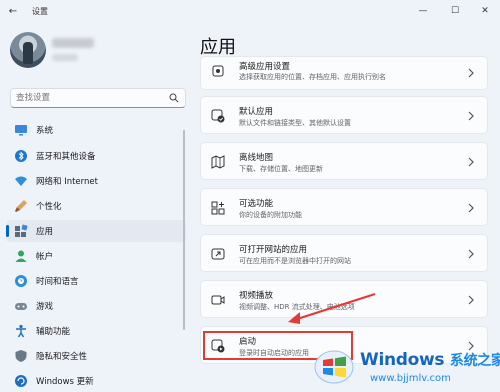 The height and width of the screenshot is (392, 500). I want to click on sidebar-item-apps: 应用, so click(96, 231).